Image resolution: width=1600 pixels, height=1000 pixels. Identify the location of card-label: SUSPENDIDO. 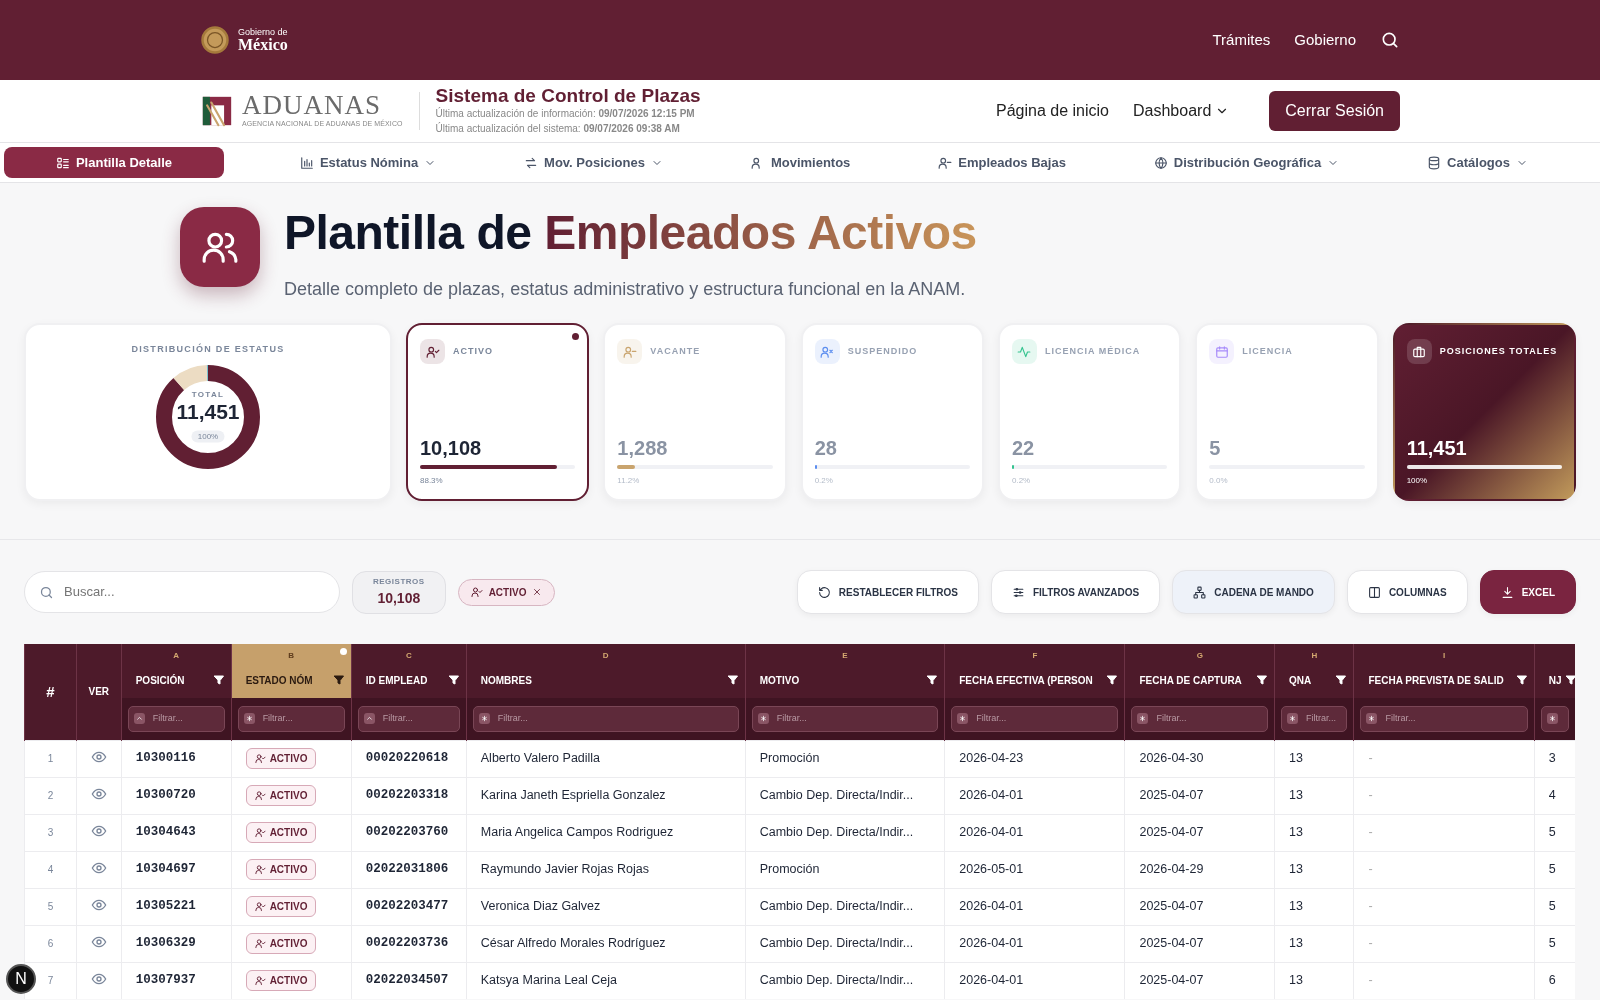
(882, 351).